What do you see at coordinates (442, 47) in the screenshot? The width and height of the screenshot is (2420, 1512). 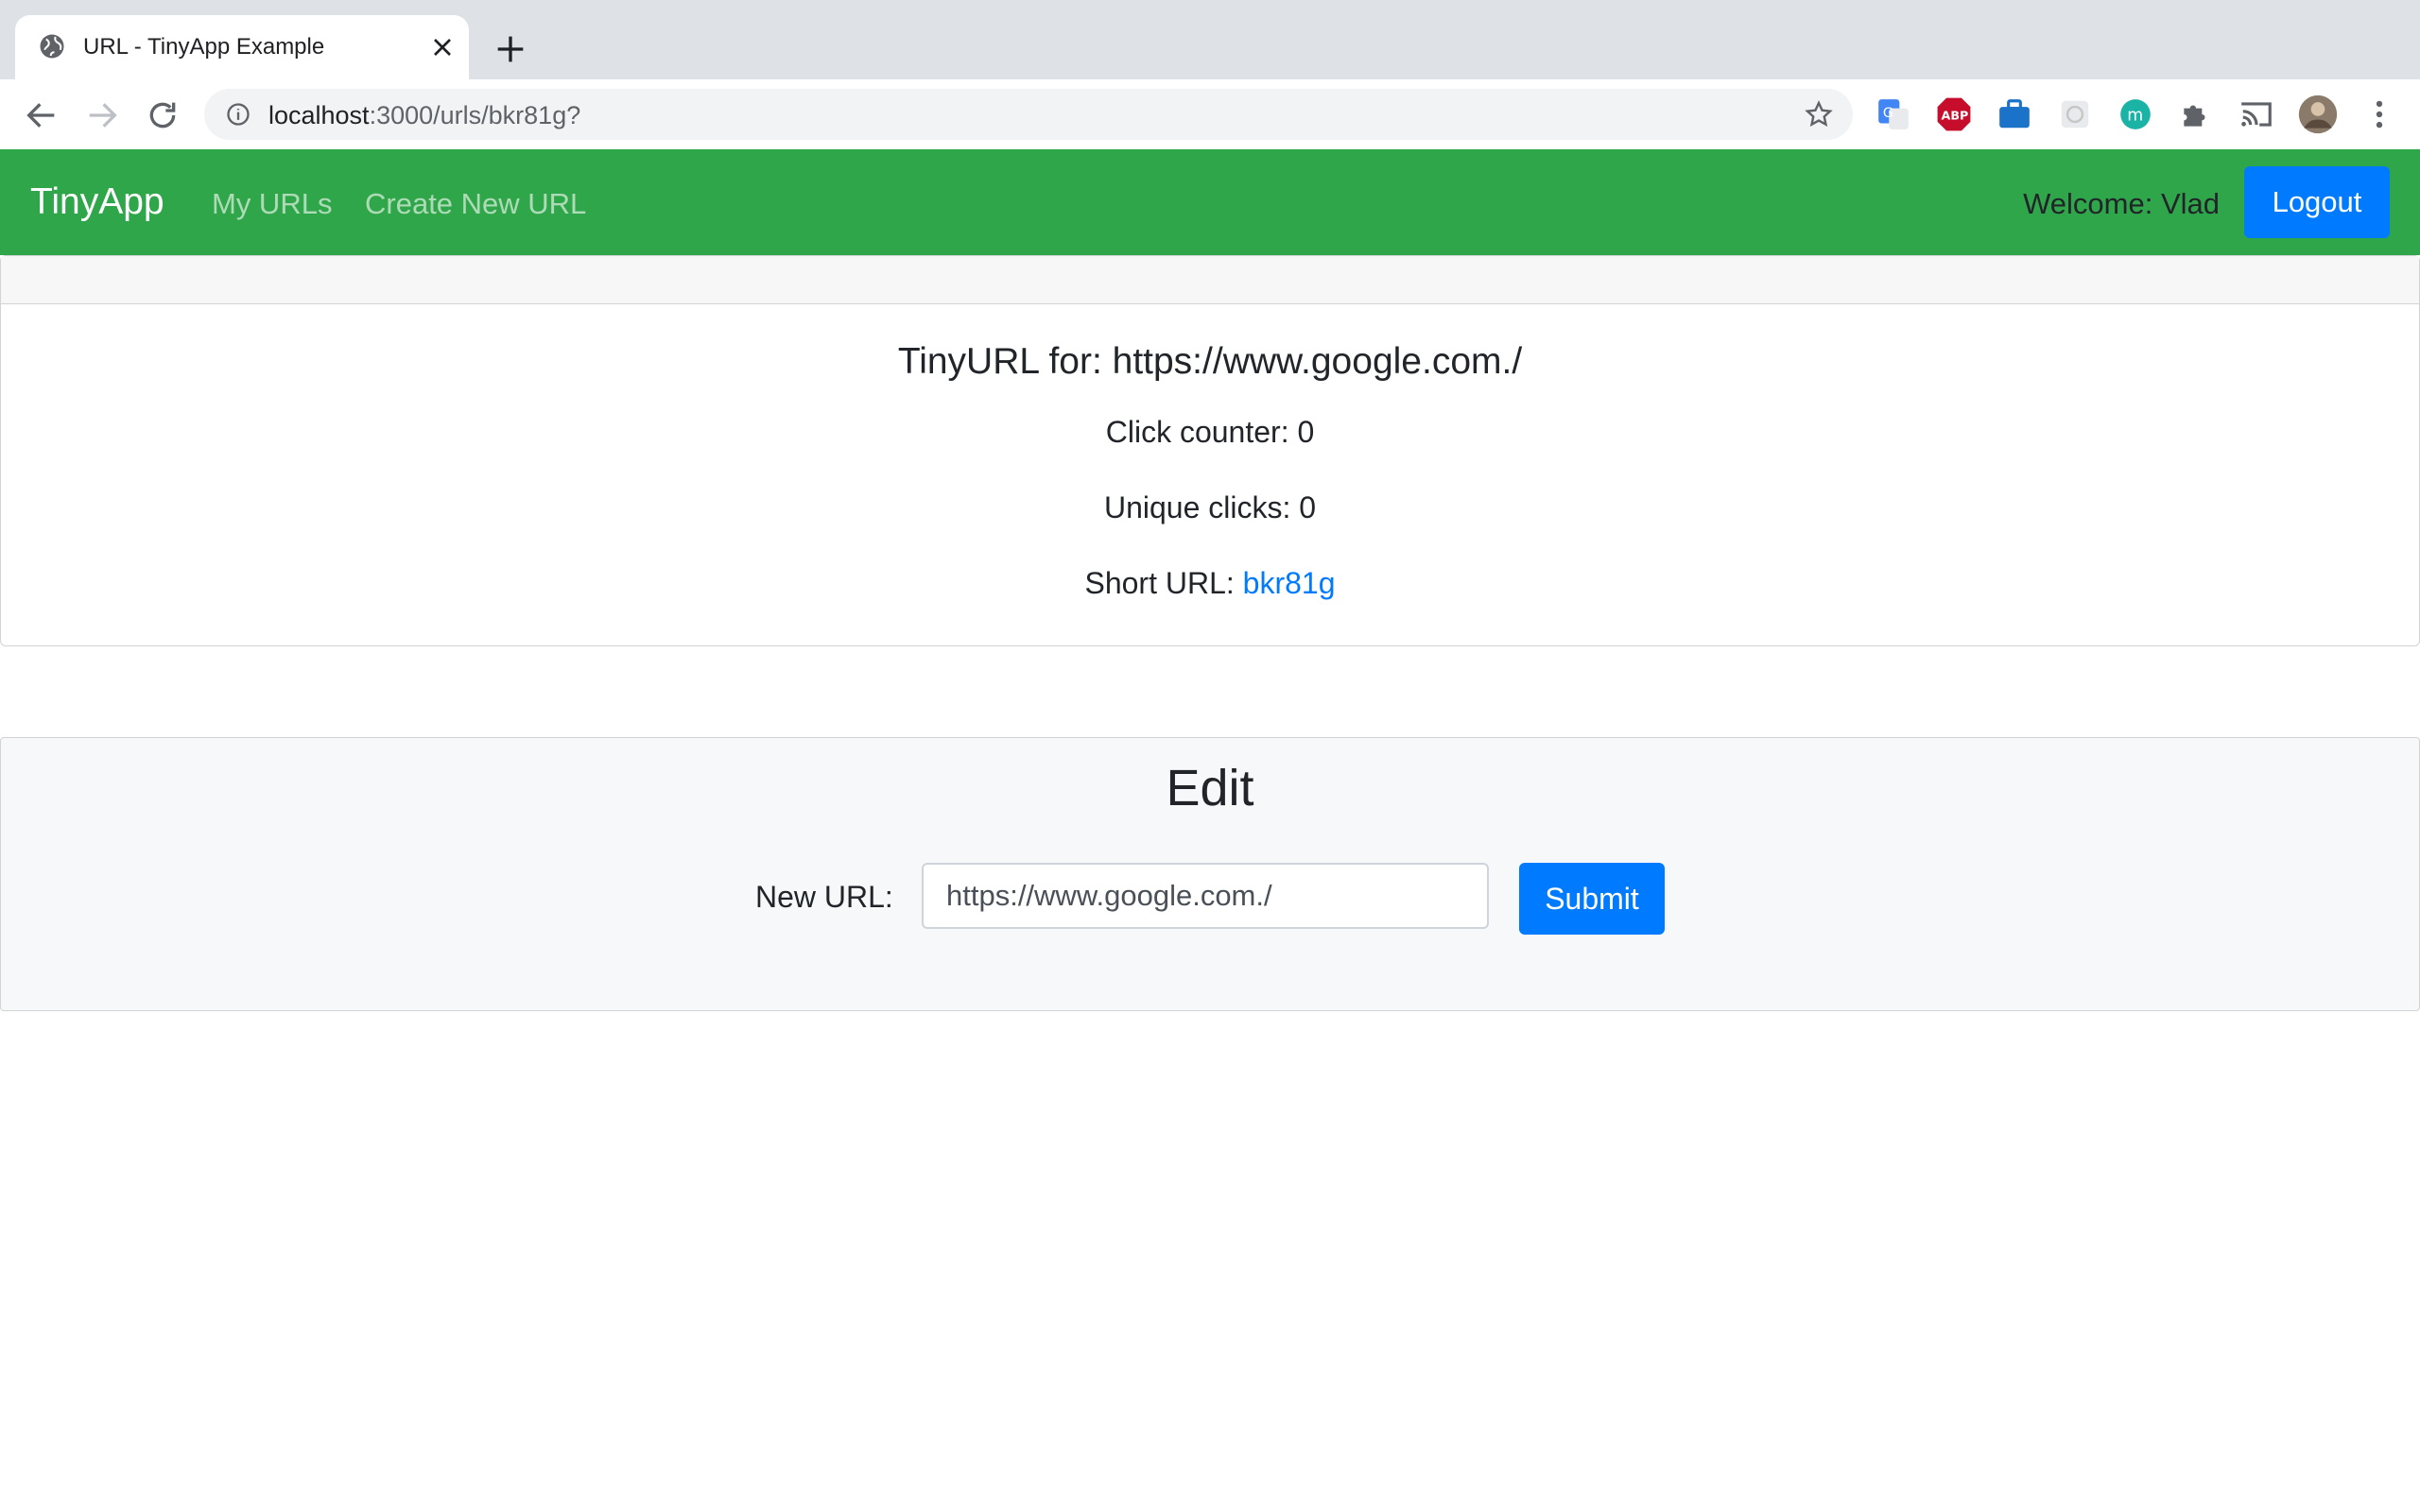 I see `close-icon` at bounding box center [442, 47].